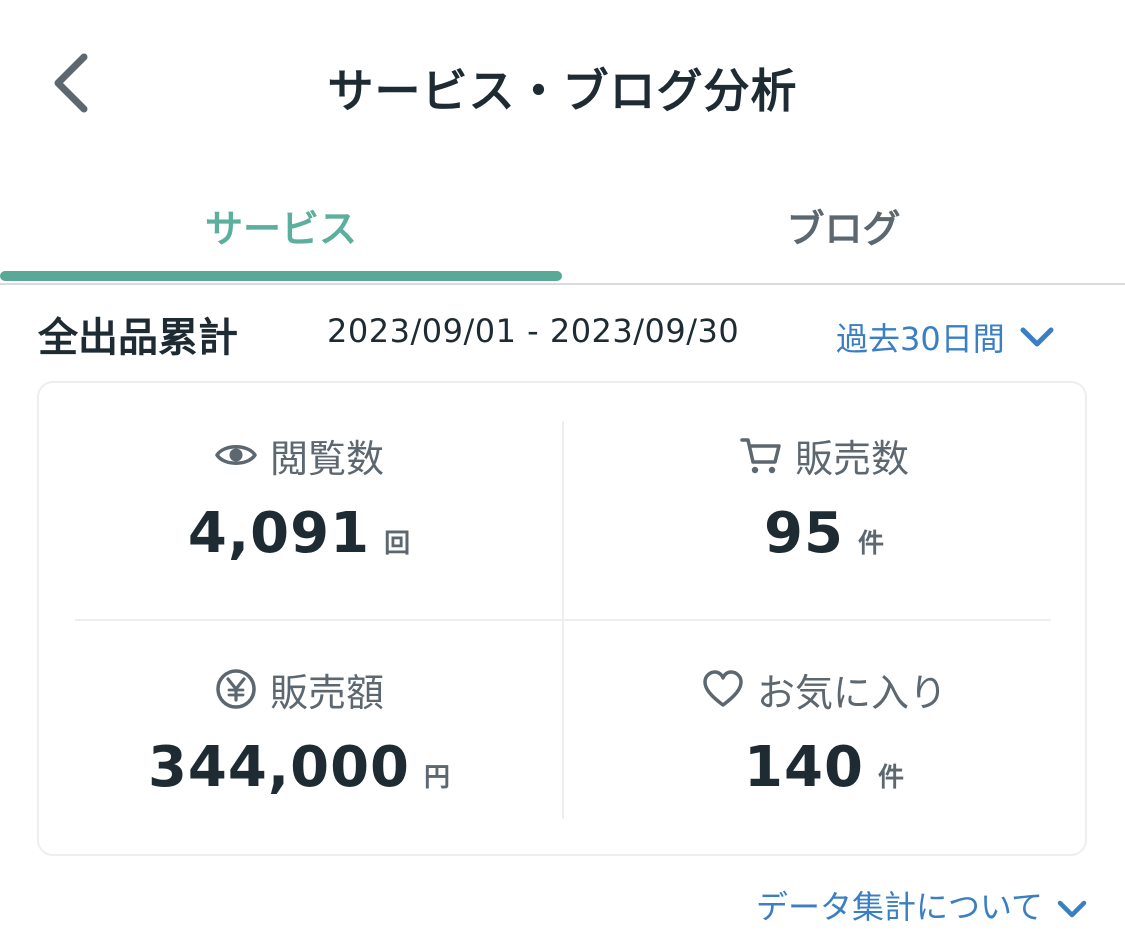 This screenshot has width=1125, height=950. Describe the element at coordinates (326, 458) in the screenshot. I see `stat-label-views: 閲覧数` at that location.